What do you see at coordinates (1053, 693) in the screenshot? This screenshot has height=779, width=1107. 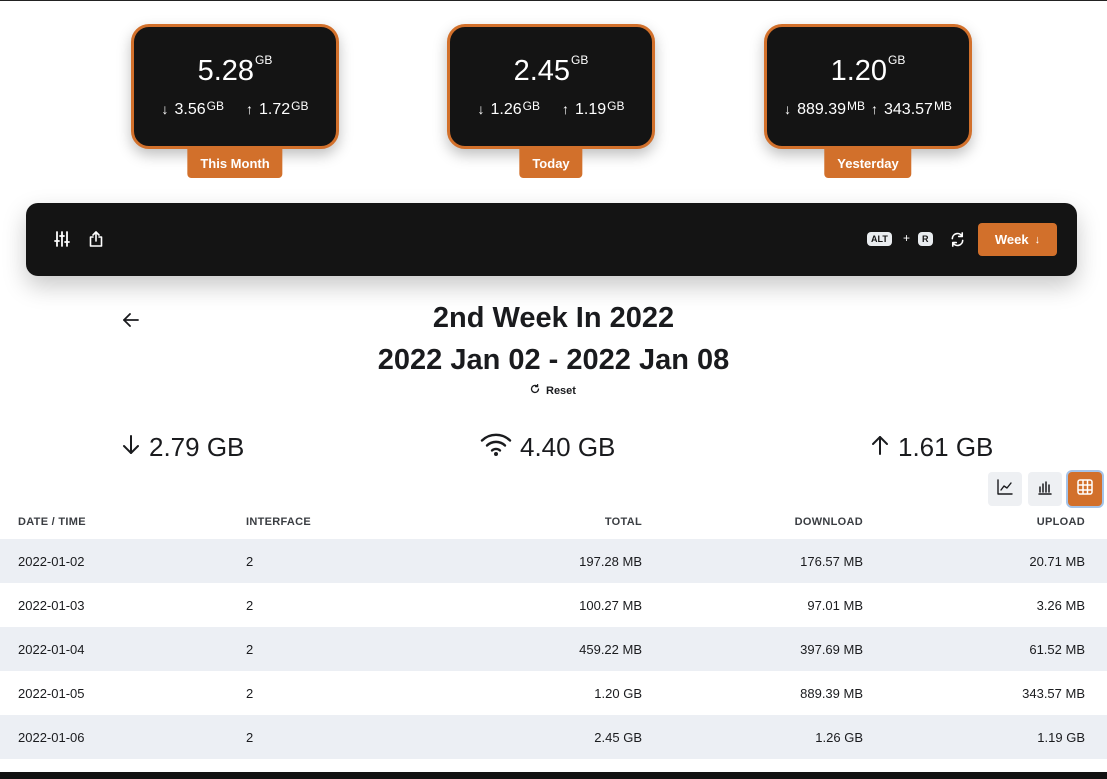 I see `cell-upload: 343.57 MB` at bounding box center [1053, 693].